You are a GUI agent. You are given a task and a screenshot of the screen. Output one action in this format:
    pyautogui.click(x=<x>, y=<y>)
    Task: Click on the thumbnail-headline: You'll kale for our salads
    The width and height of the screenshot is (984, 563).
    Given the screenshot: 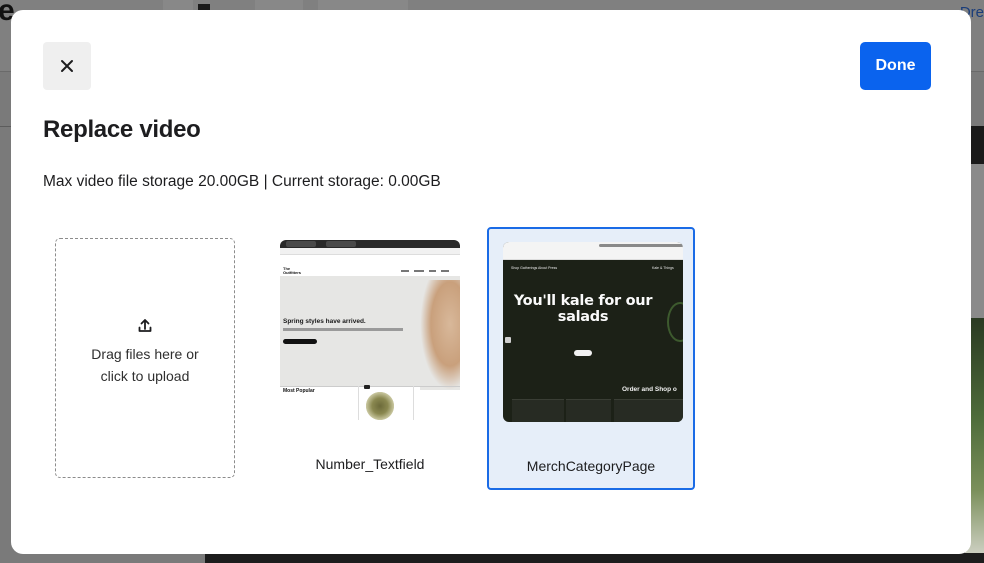 What is the action you would take?
    pyautogui.click(x=583, y=309)
    